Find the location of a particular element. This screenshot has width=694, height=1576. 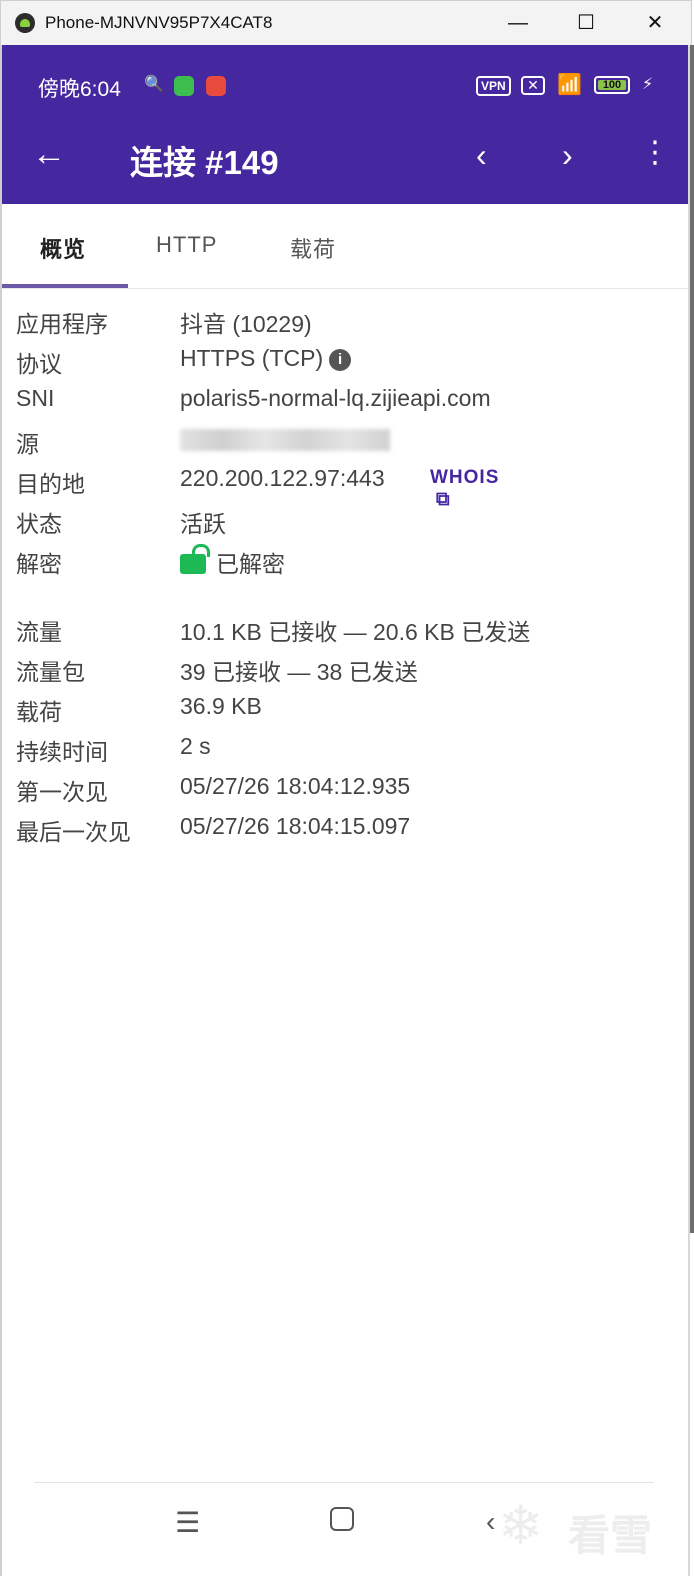

charging-icon: ⚡ is located at coordinates (648, 84).